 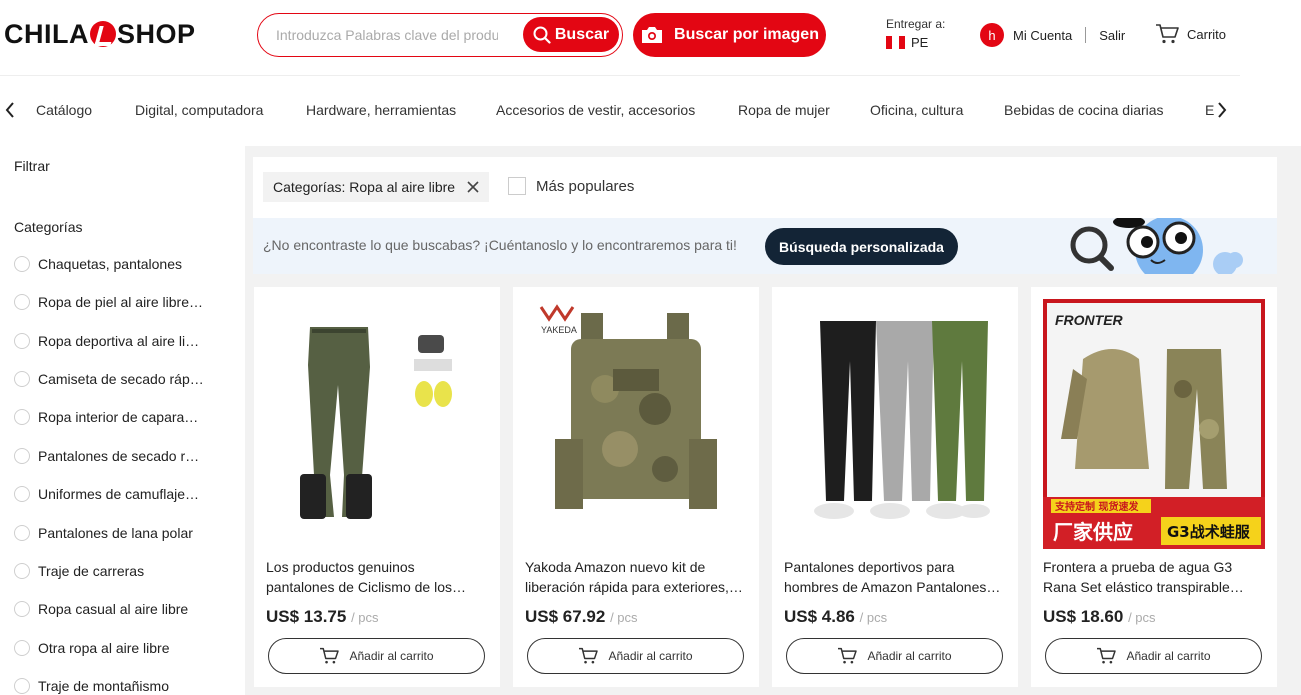 What do you see at coordinates (652, 35) in the screenshot?
I see `camera-icon` at bounding box center [652, 35].